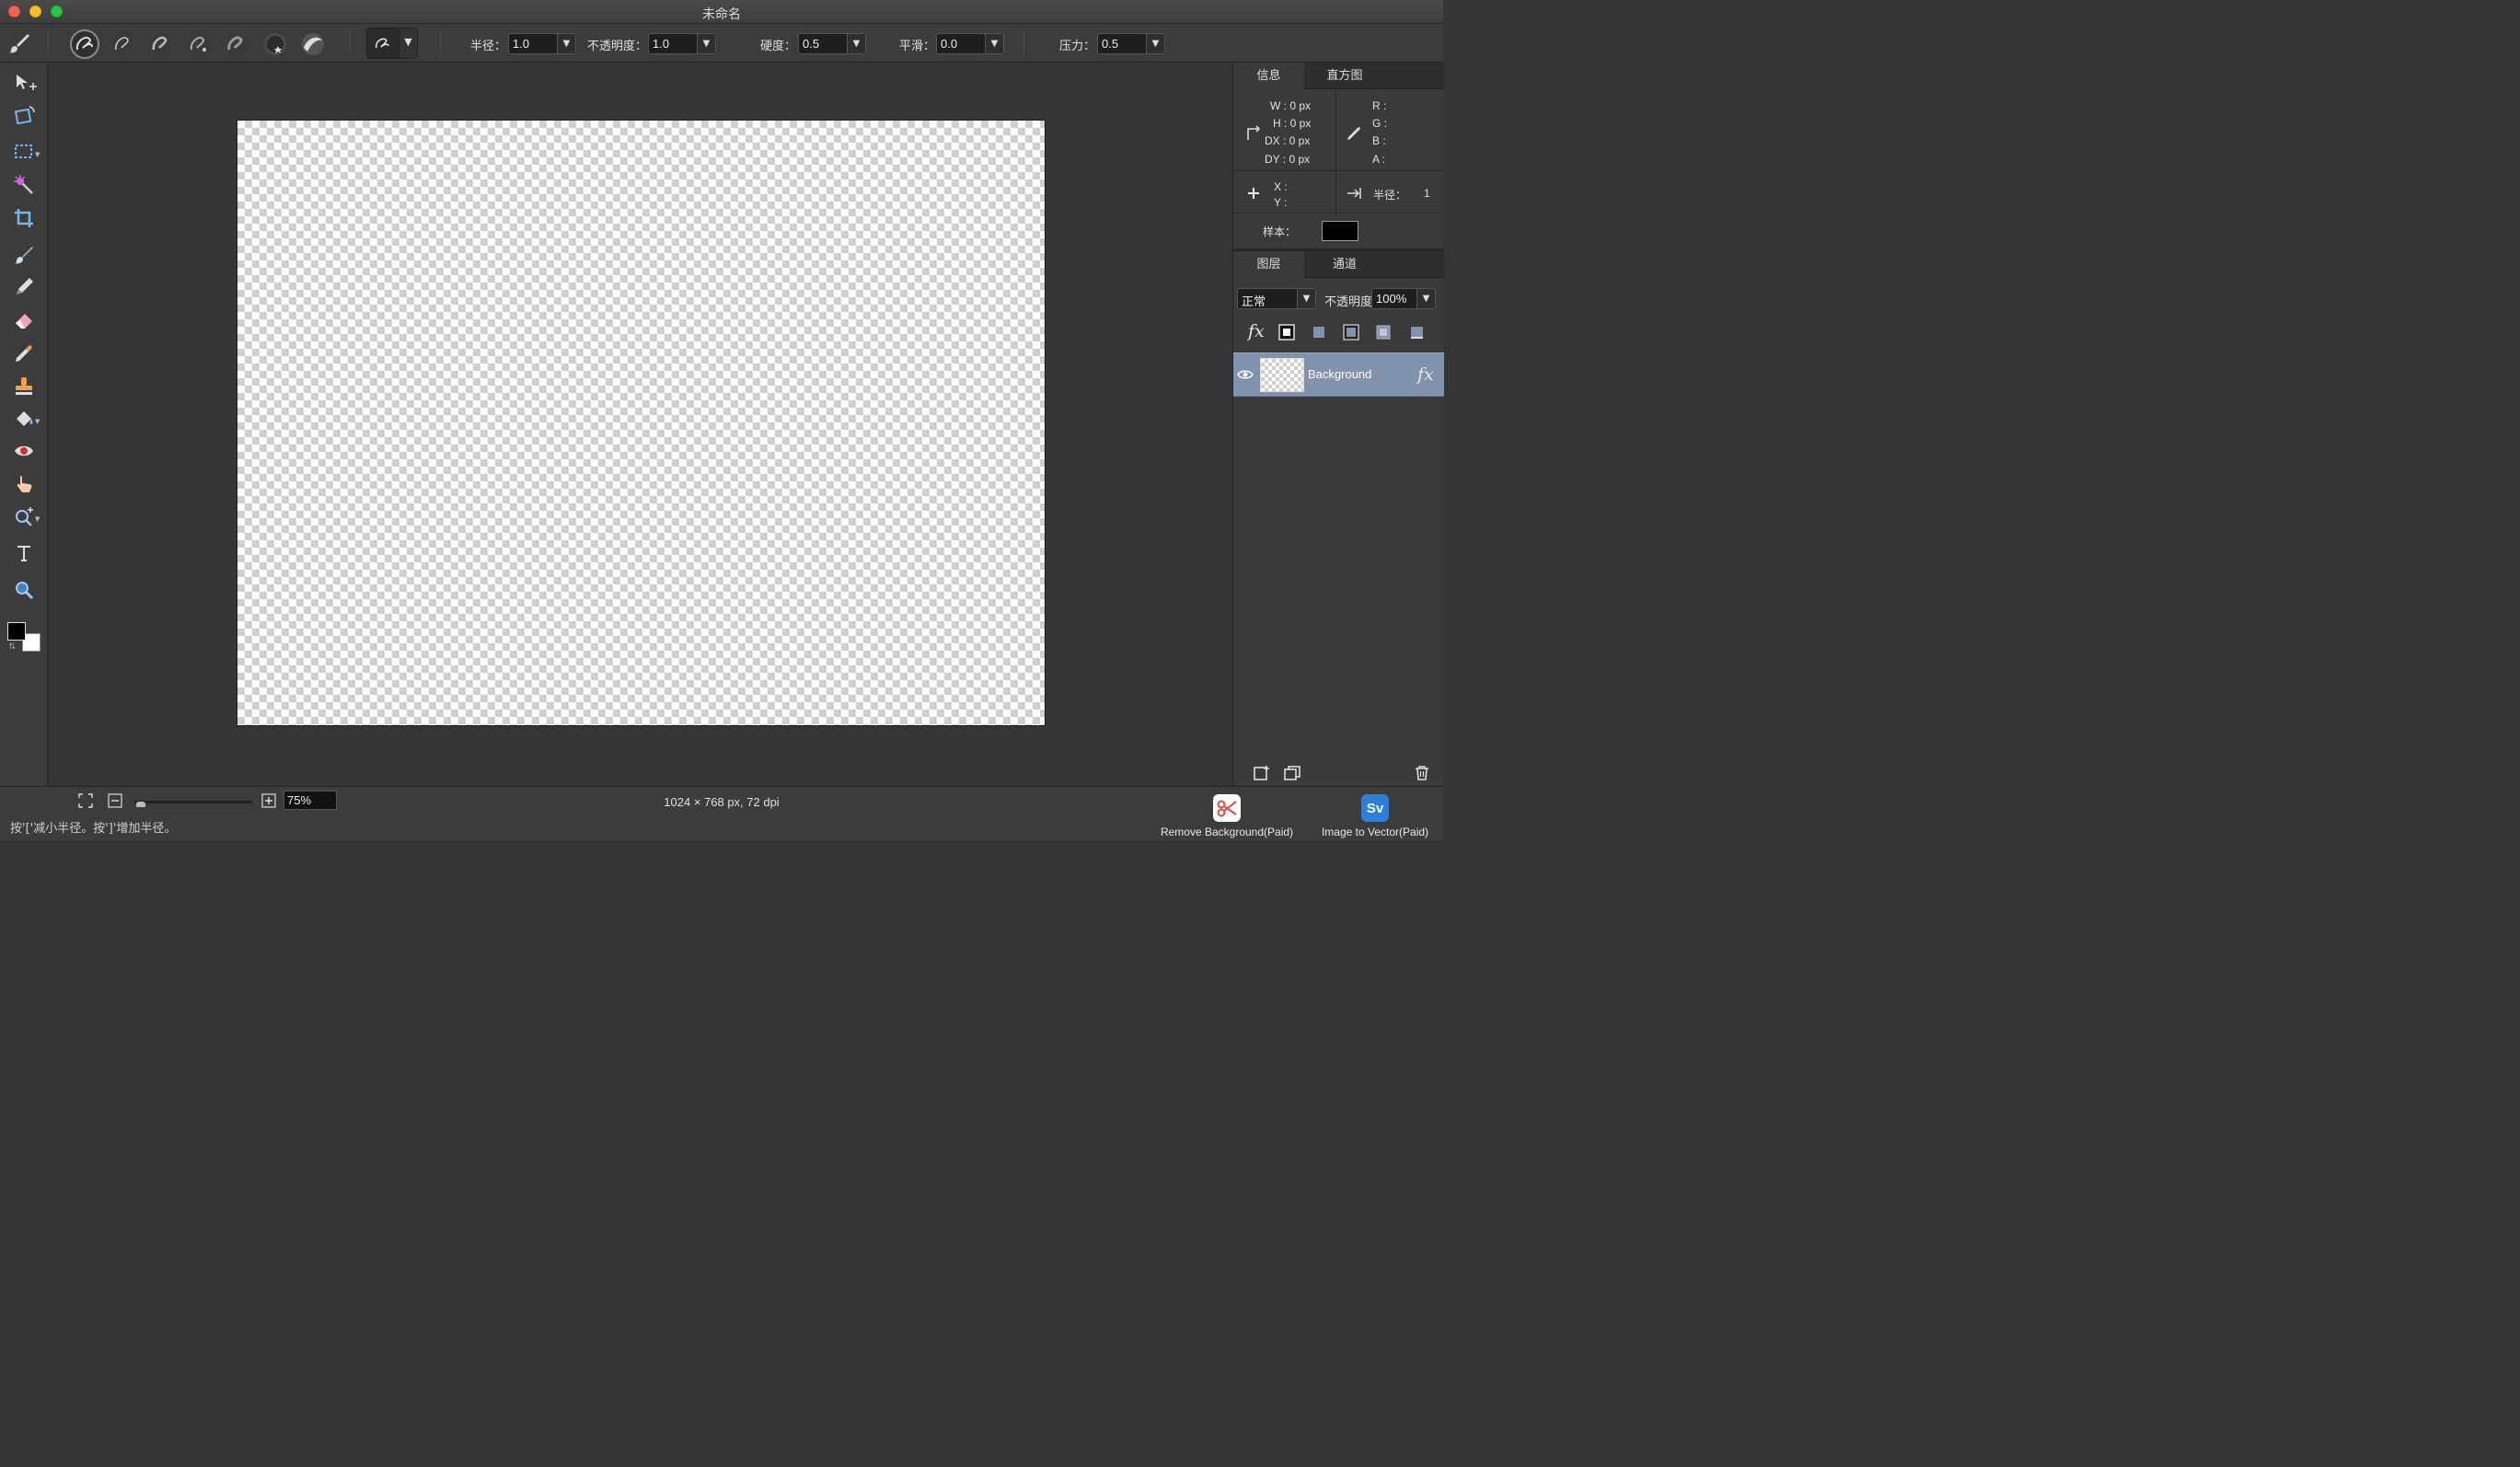  What do you see at coordinates (949, 44) in the screenshot?
I see `smooth-value: 0.0` at bounding box center [949, 44].